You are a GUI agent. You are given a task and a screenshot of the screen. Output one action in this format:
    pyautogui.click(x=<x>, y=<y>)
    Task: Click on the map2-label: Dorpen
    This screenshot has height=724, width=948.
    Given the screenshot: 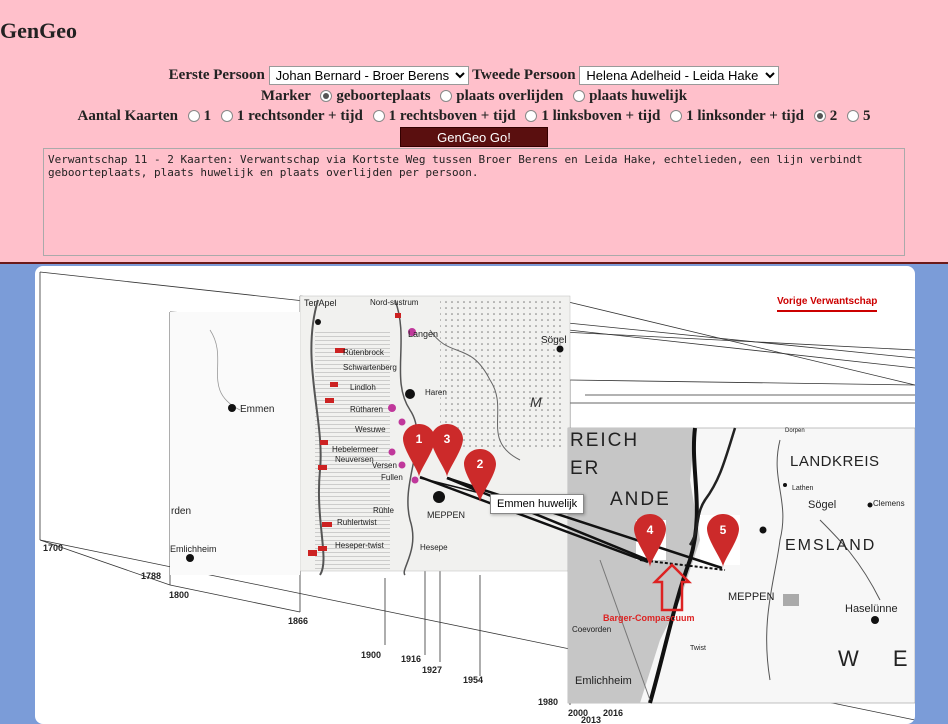 What is the action you would take?
    pyautogui.click(x=795, y=431)
    